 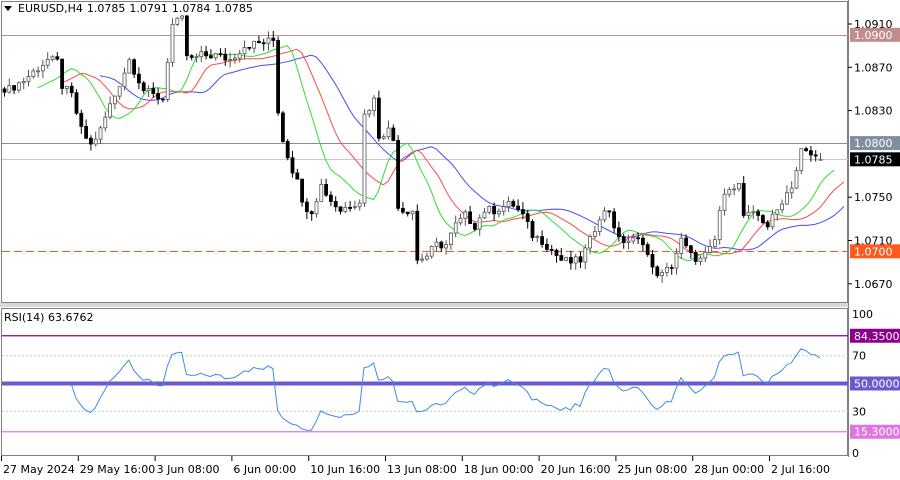 What do you see at coordinates (445, 389) in the screenshot?
I see `rsi-line` at bounding box center [445, 389].